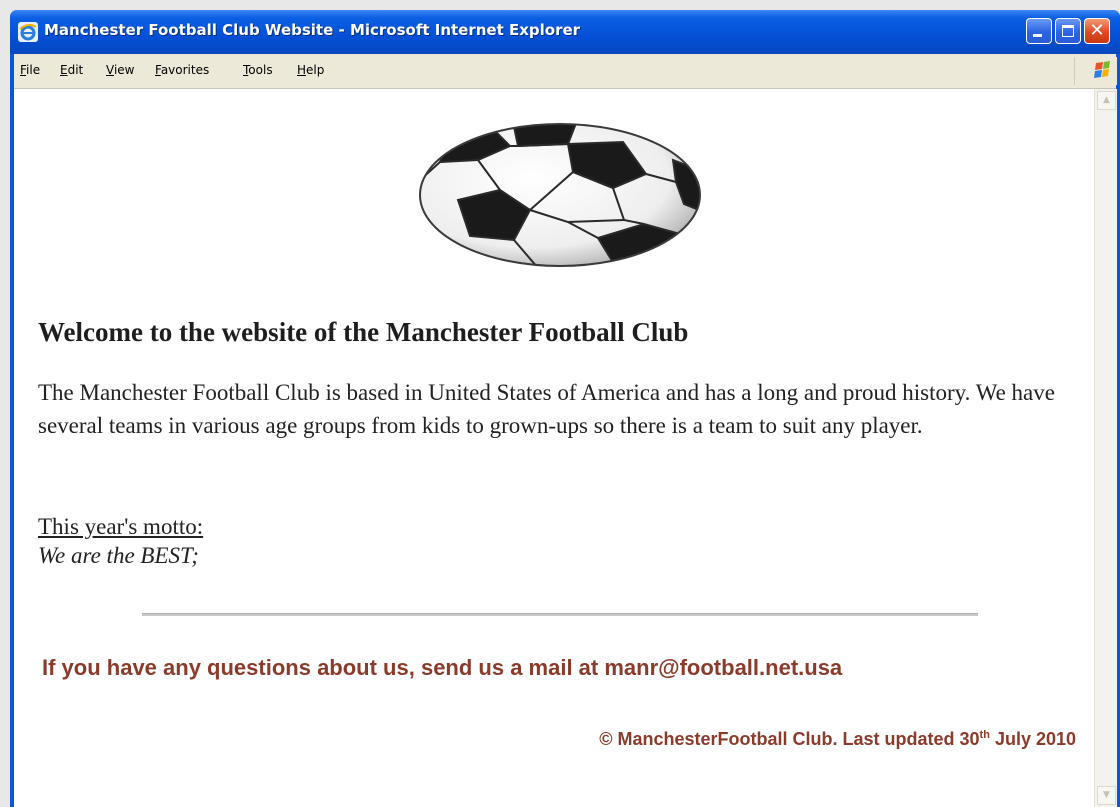 This screenshot has width=1120, height=807. I want to click on soccer-ball-icon, so click(560, 195).